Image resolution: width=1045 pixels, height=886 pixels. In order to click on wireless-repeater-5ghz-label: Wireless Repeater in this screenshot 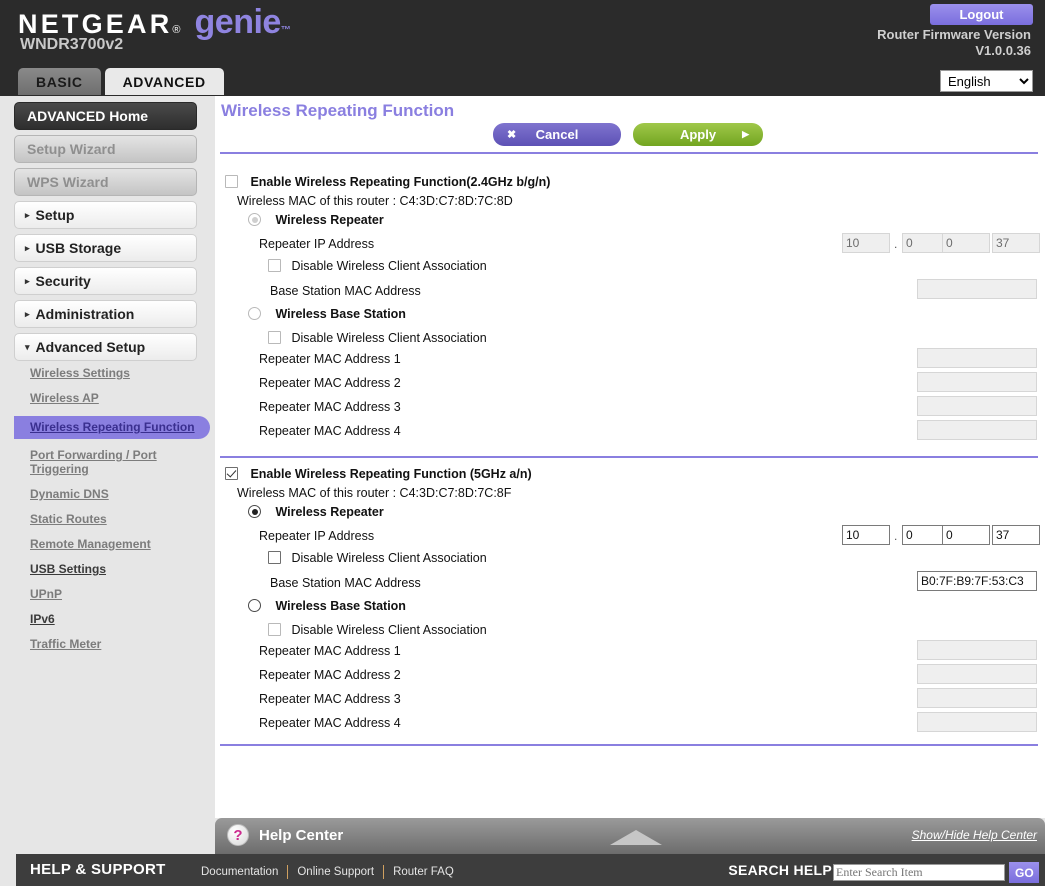, I will do `click(329, 512)`.